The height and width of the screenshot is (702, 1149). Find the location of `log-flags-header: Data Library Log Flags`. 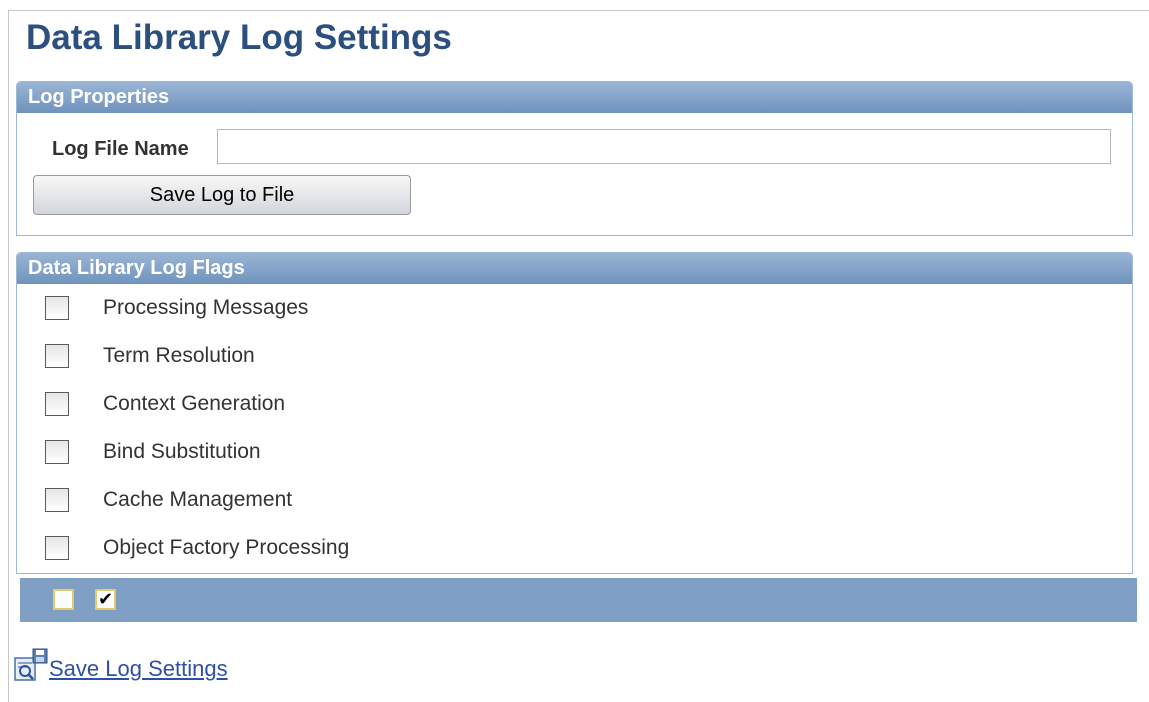

log-flags-header: Data Library Log Flags is located at coordinates (574, 268).